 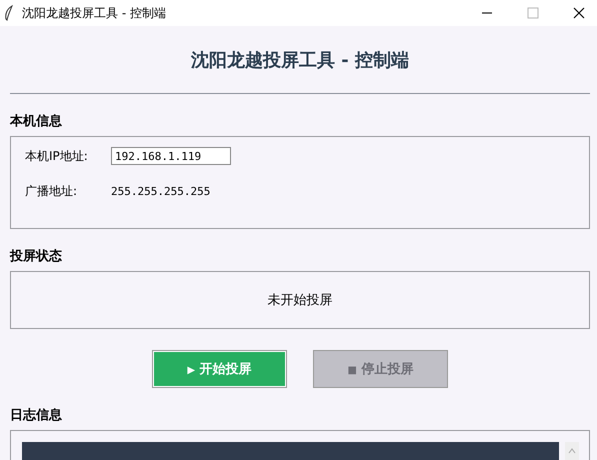 I want to click on section-heading: 本机信息, so click(x=36, y=121).